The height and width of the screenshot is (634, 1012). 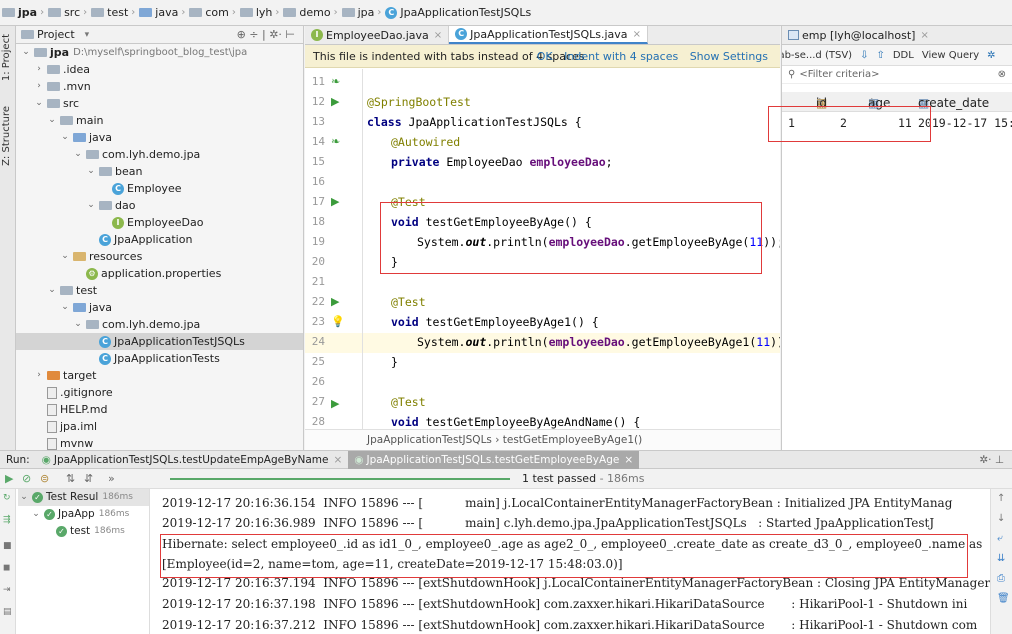 I want to click on tree-item: C Employee, so click(x=159, y=188).